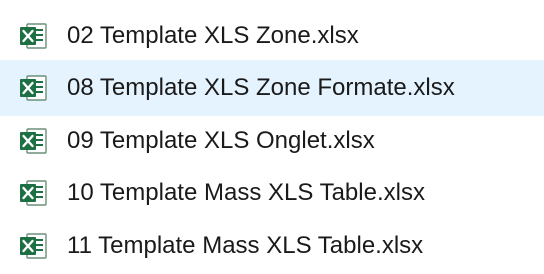 Image resolution: width=544 pixels, height=274 pixels. What do you see at coordinates (221, 140) in the screenshot?
I see `file-name: 09 Template XLS Onglet.xlsx` at bounding box center [221, 140].